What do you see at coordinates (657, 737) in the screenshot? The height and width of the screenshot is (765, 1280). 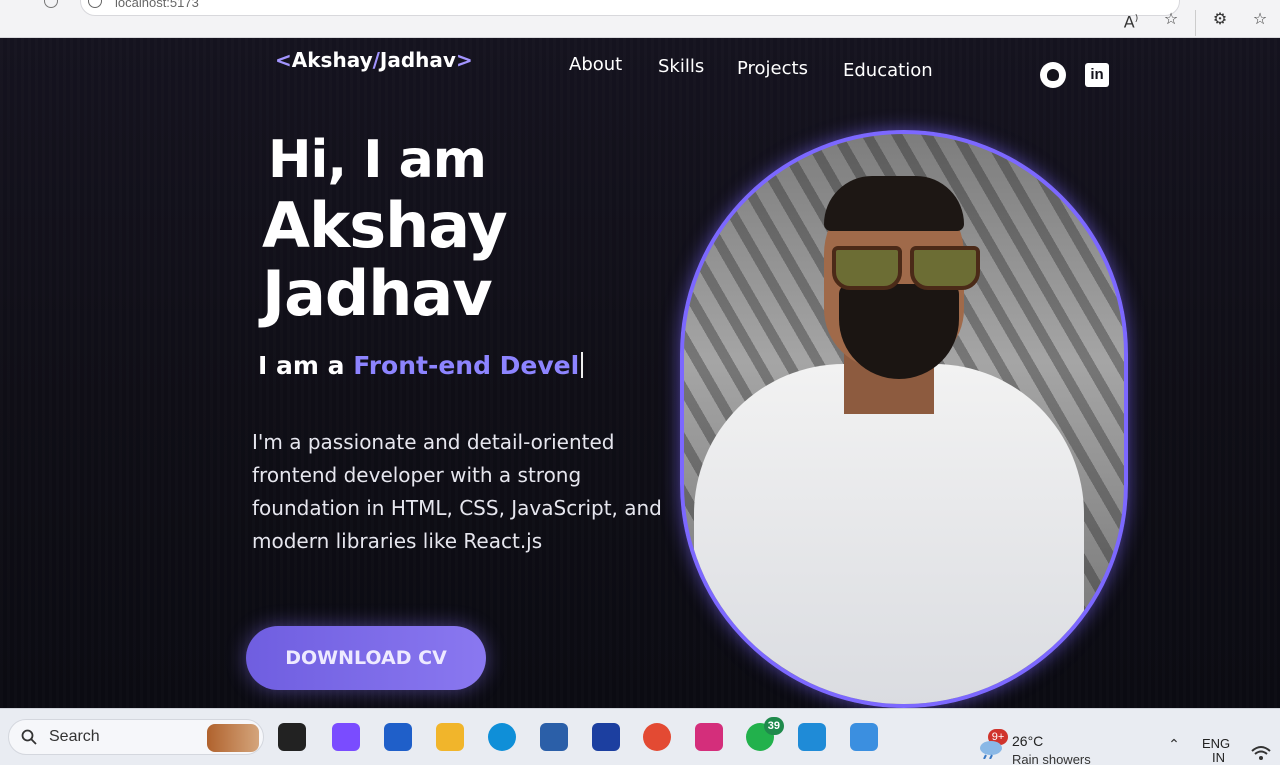 I see `chrome-icon` at bounding box center [657, 737].